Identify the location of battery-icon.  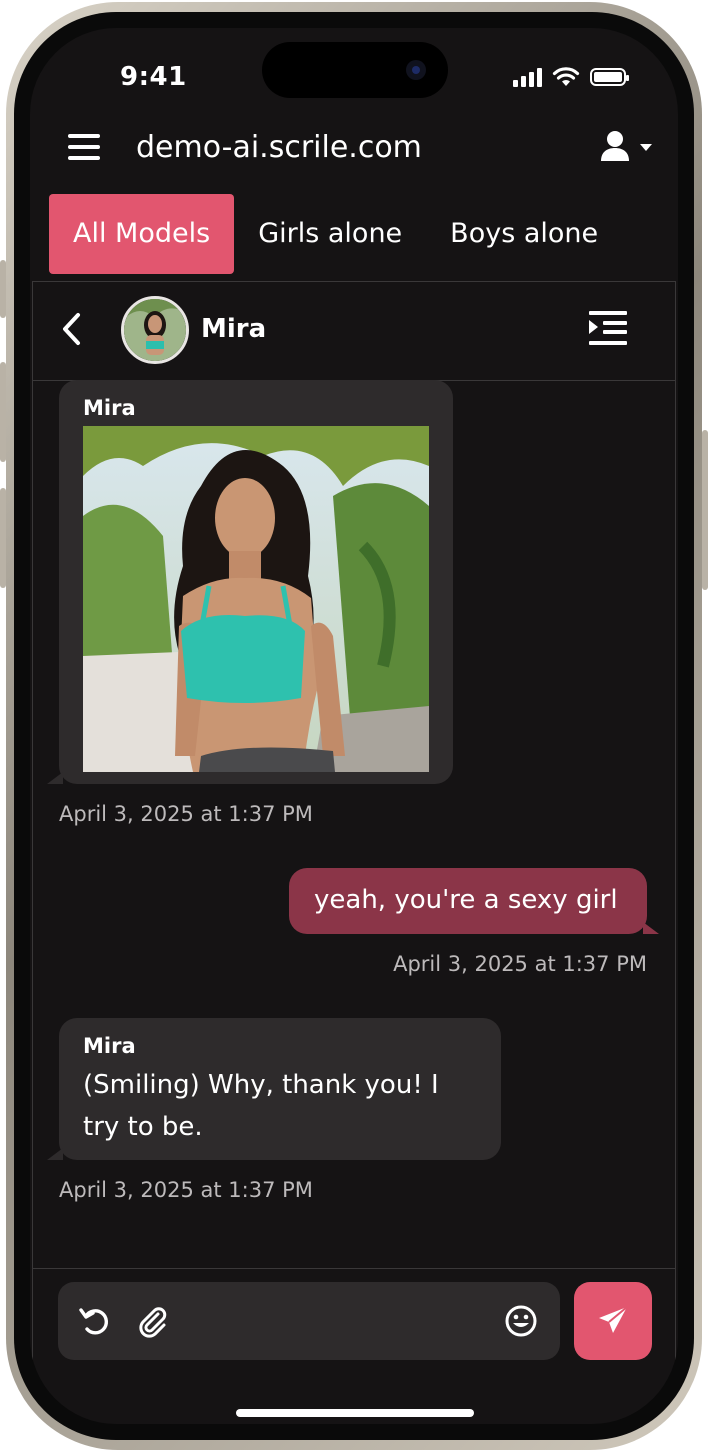
(609, 77).